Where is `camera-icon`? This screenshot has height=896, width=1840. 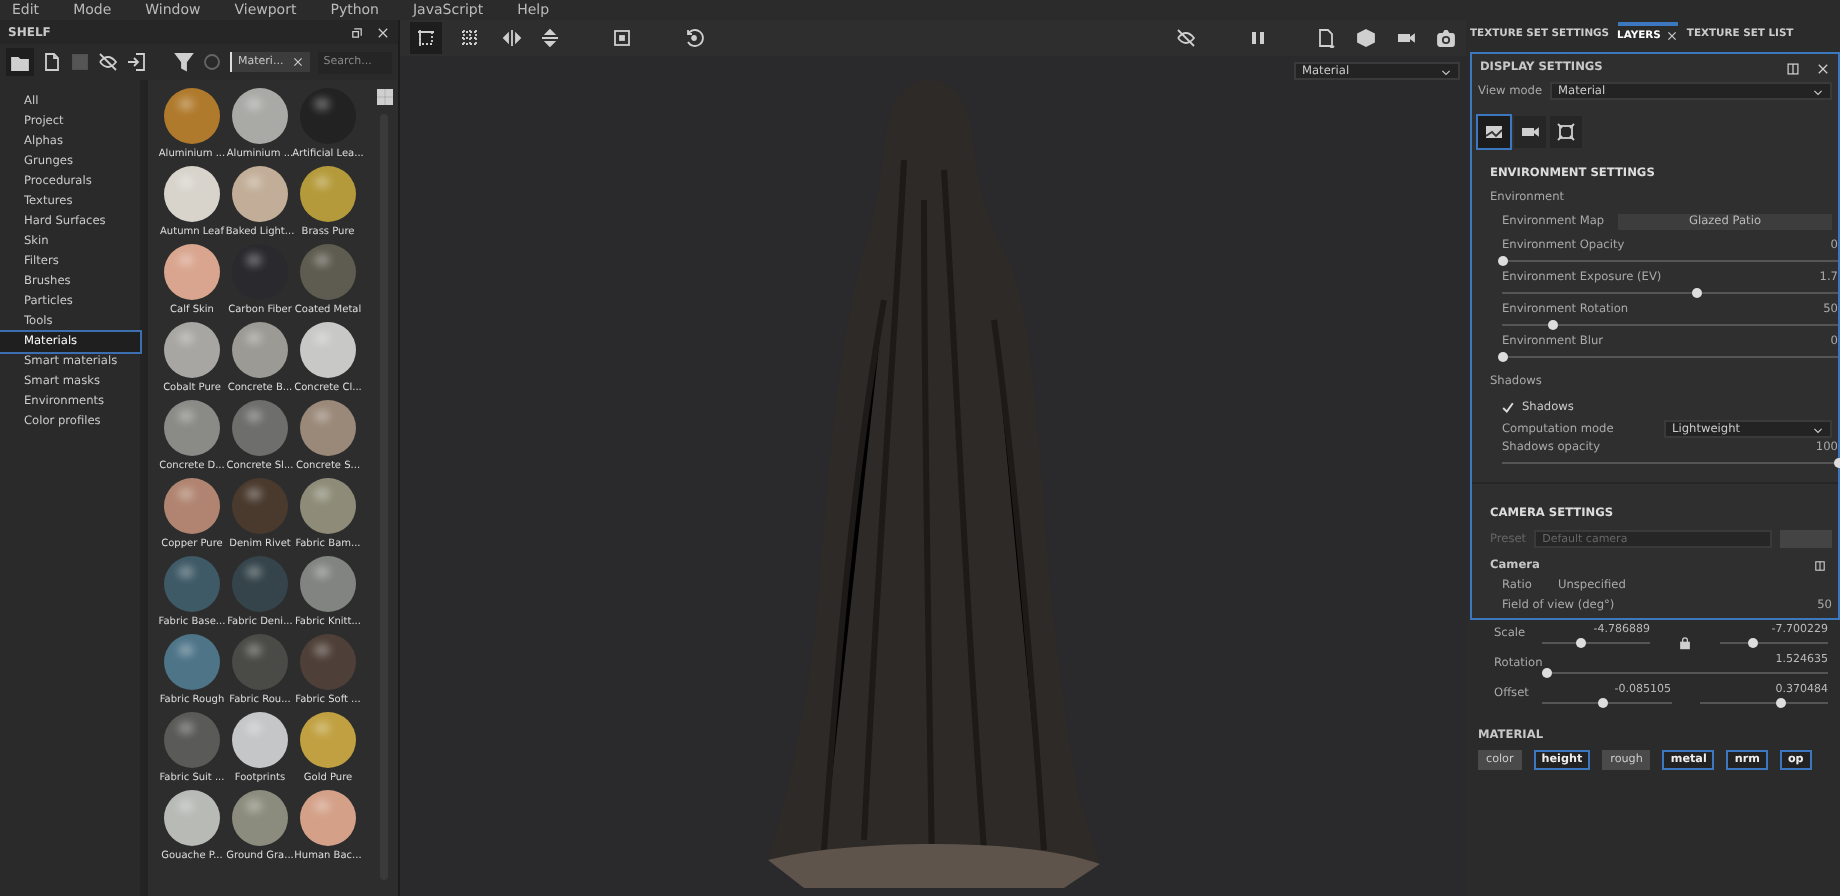 camera-icon is located at coordinates (1446, 38).